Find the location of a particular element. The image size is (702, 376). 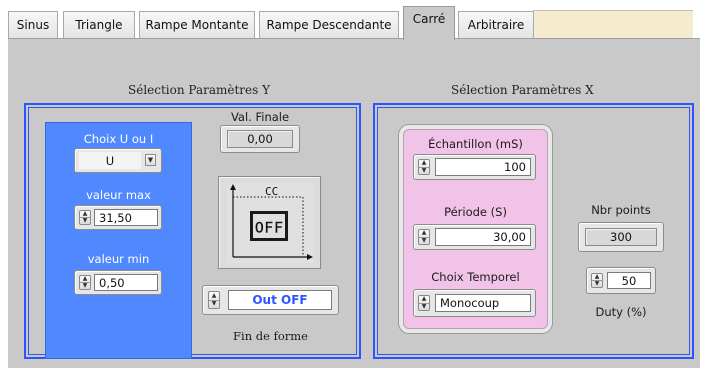

val-finale-frame: 0,00 is located at coordinates (260, 139).